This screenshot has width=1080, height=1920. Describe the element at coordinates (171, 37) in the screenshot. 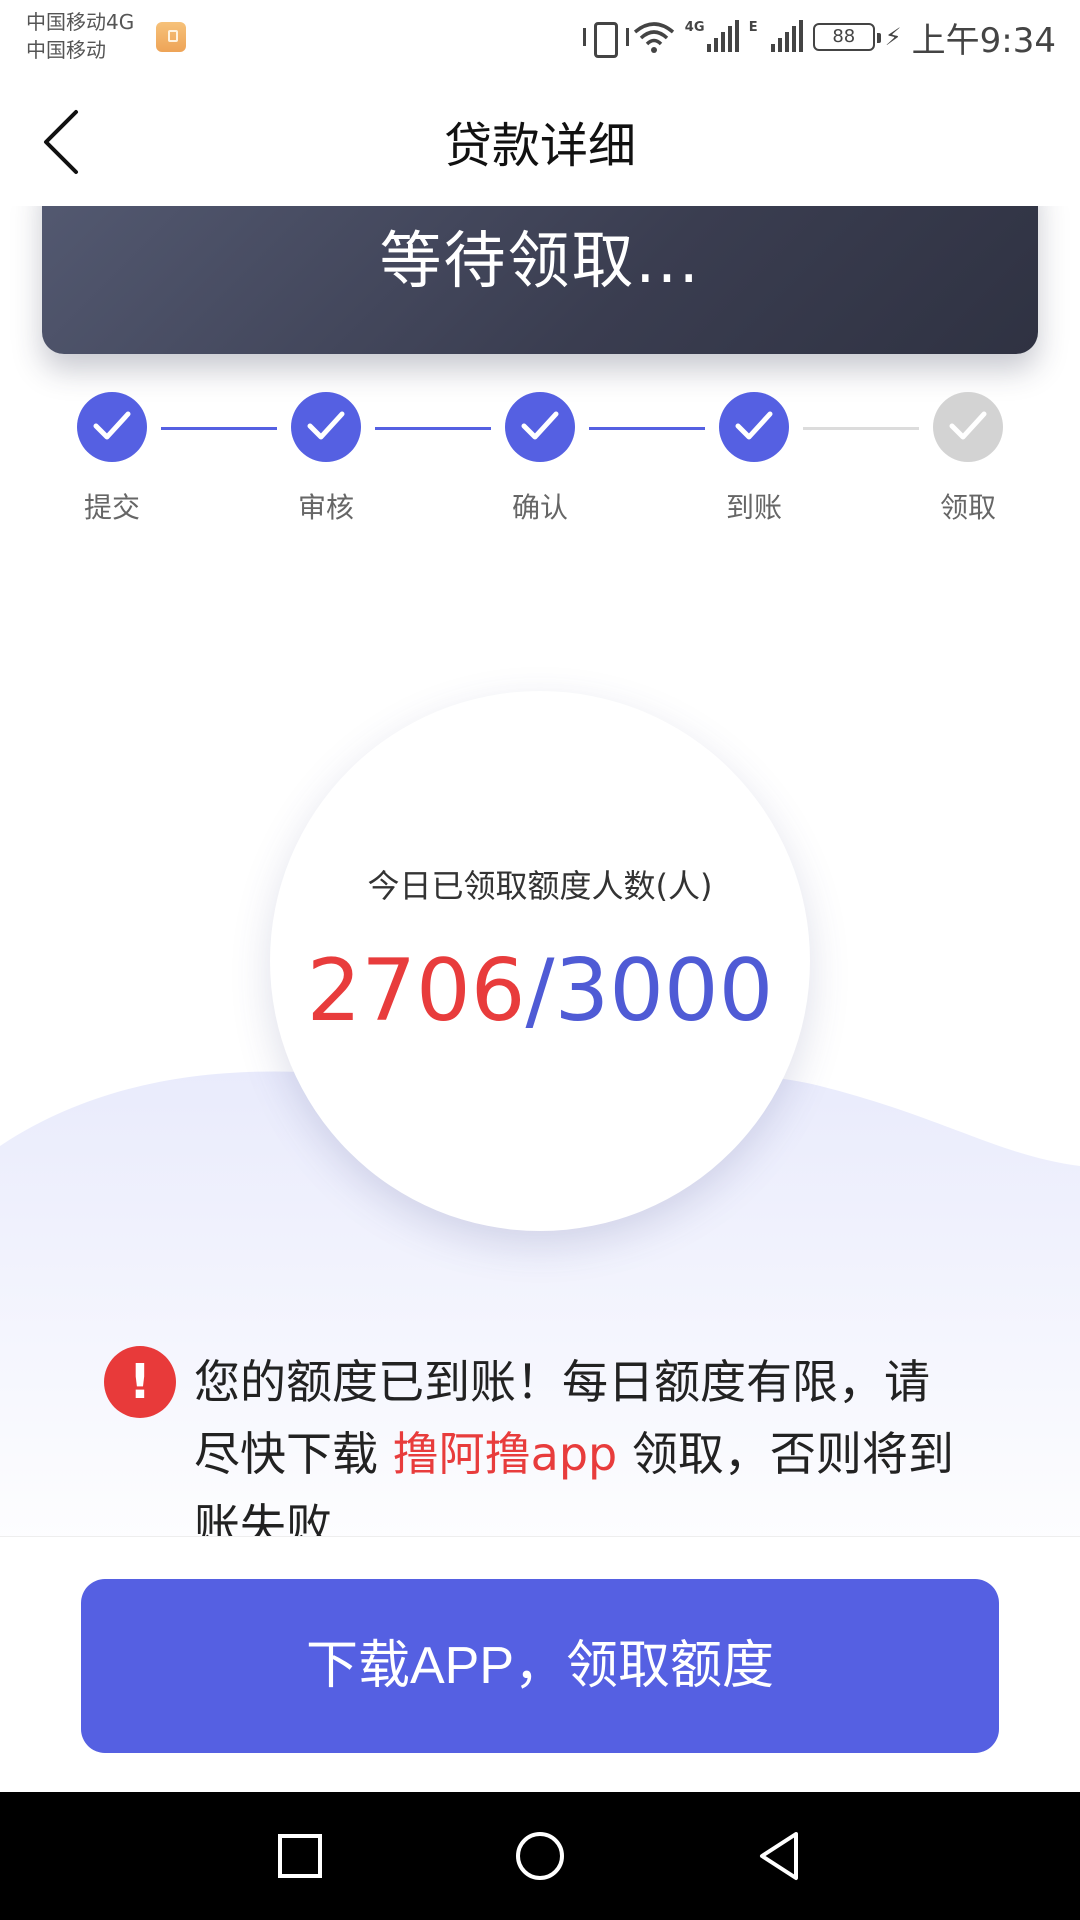

I see `notification-app-icon` at that location.